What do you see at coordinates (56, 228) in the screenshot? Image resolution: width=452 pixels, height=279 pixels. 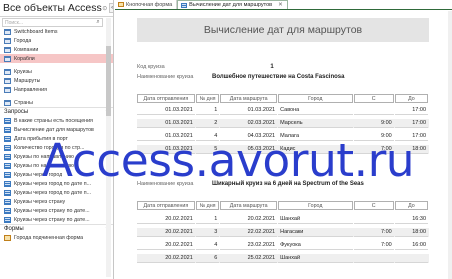 I see `forms-group-header: Формы ⌃` at bounding box center [56, 228].